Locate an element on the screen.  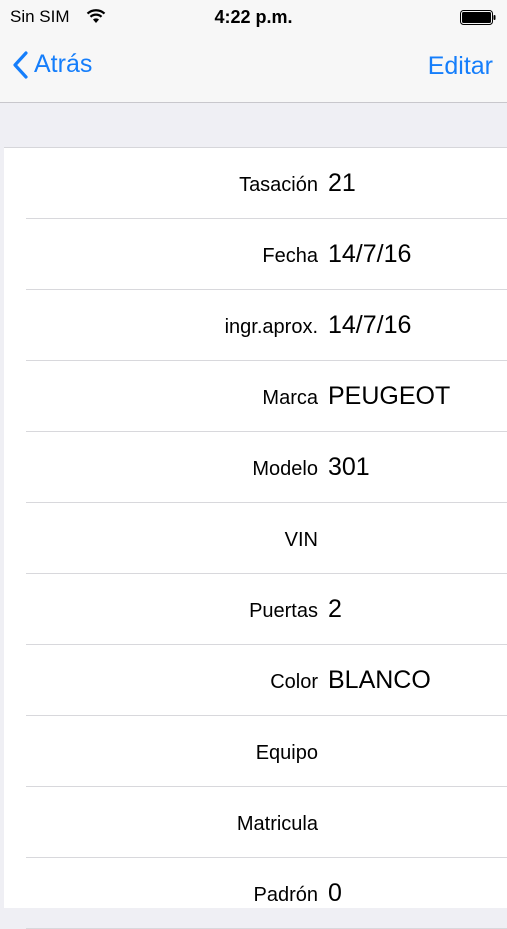
table-row: Tasación 21 is located at coordinates (266, 183).